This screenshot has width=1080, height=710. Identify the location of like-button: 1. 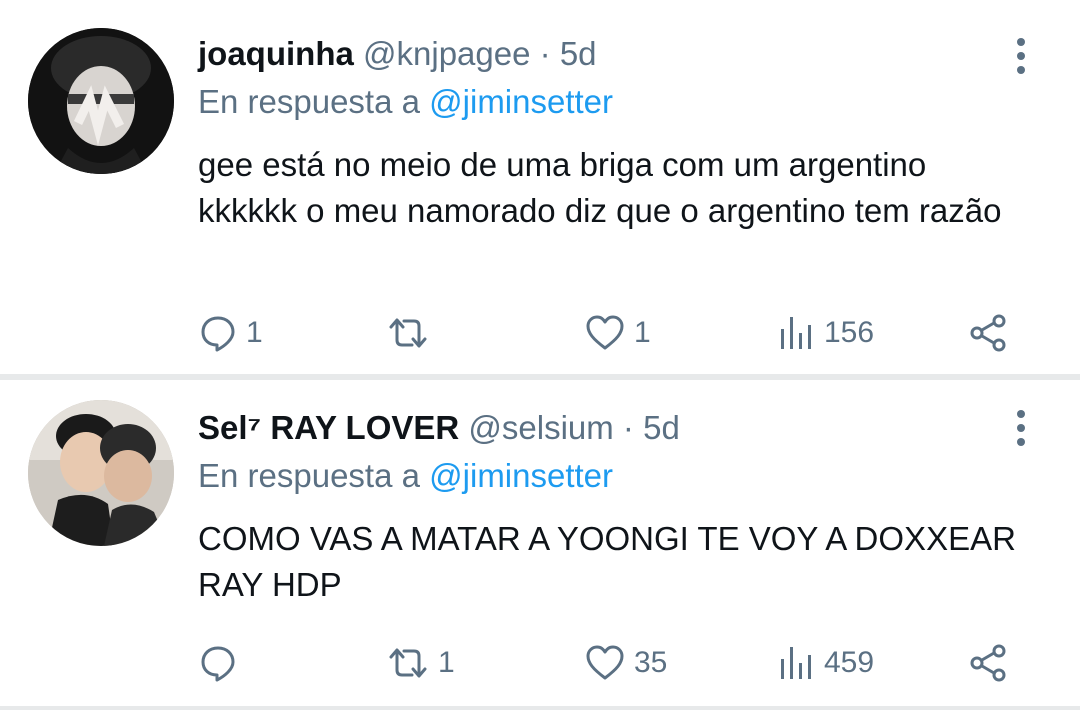
(617, 333).